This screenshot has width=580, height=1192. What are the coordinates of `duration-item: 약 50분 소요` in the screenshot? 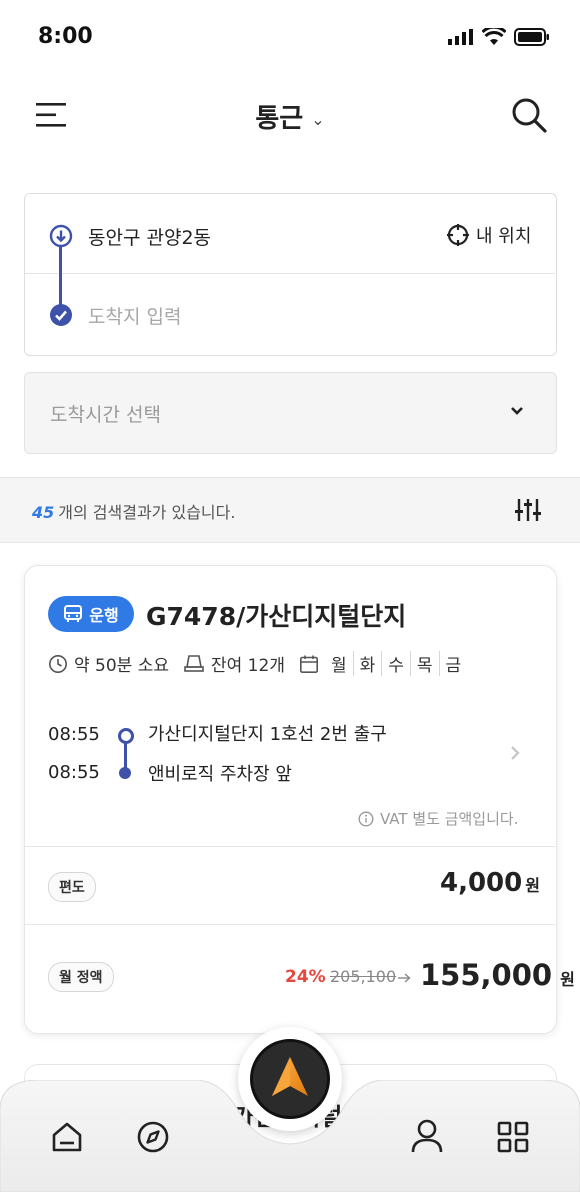 It's located at (108, 663).